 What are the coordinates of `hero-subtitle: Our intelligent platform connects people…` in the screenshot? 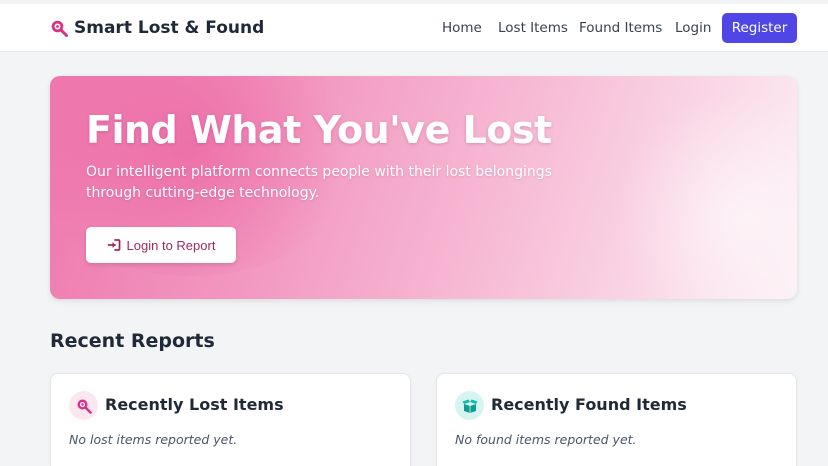 It's located at (319, 182).